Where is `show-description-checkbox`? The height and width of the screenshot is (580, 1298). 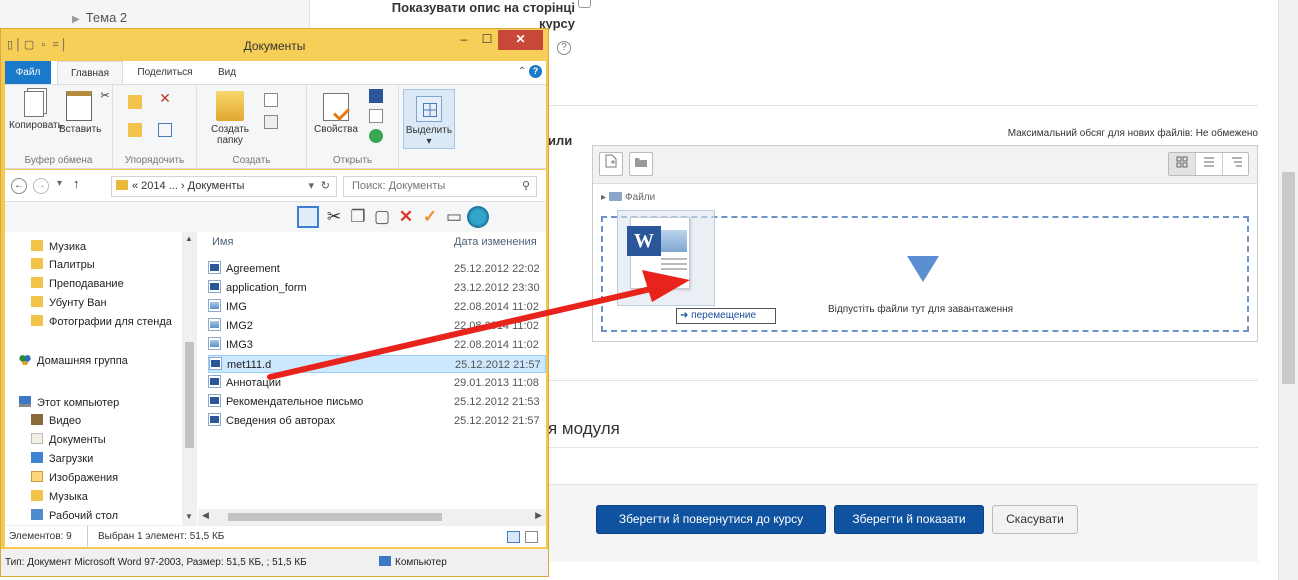 show-description-checkbox is located at coordinates (584, 4).